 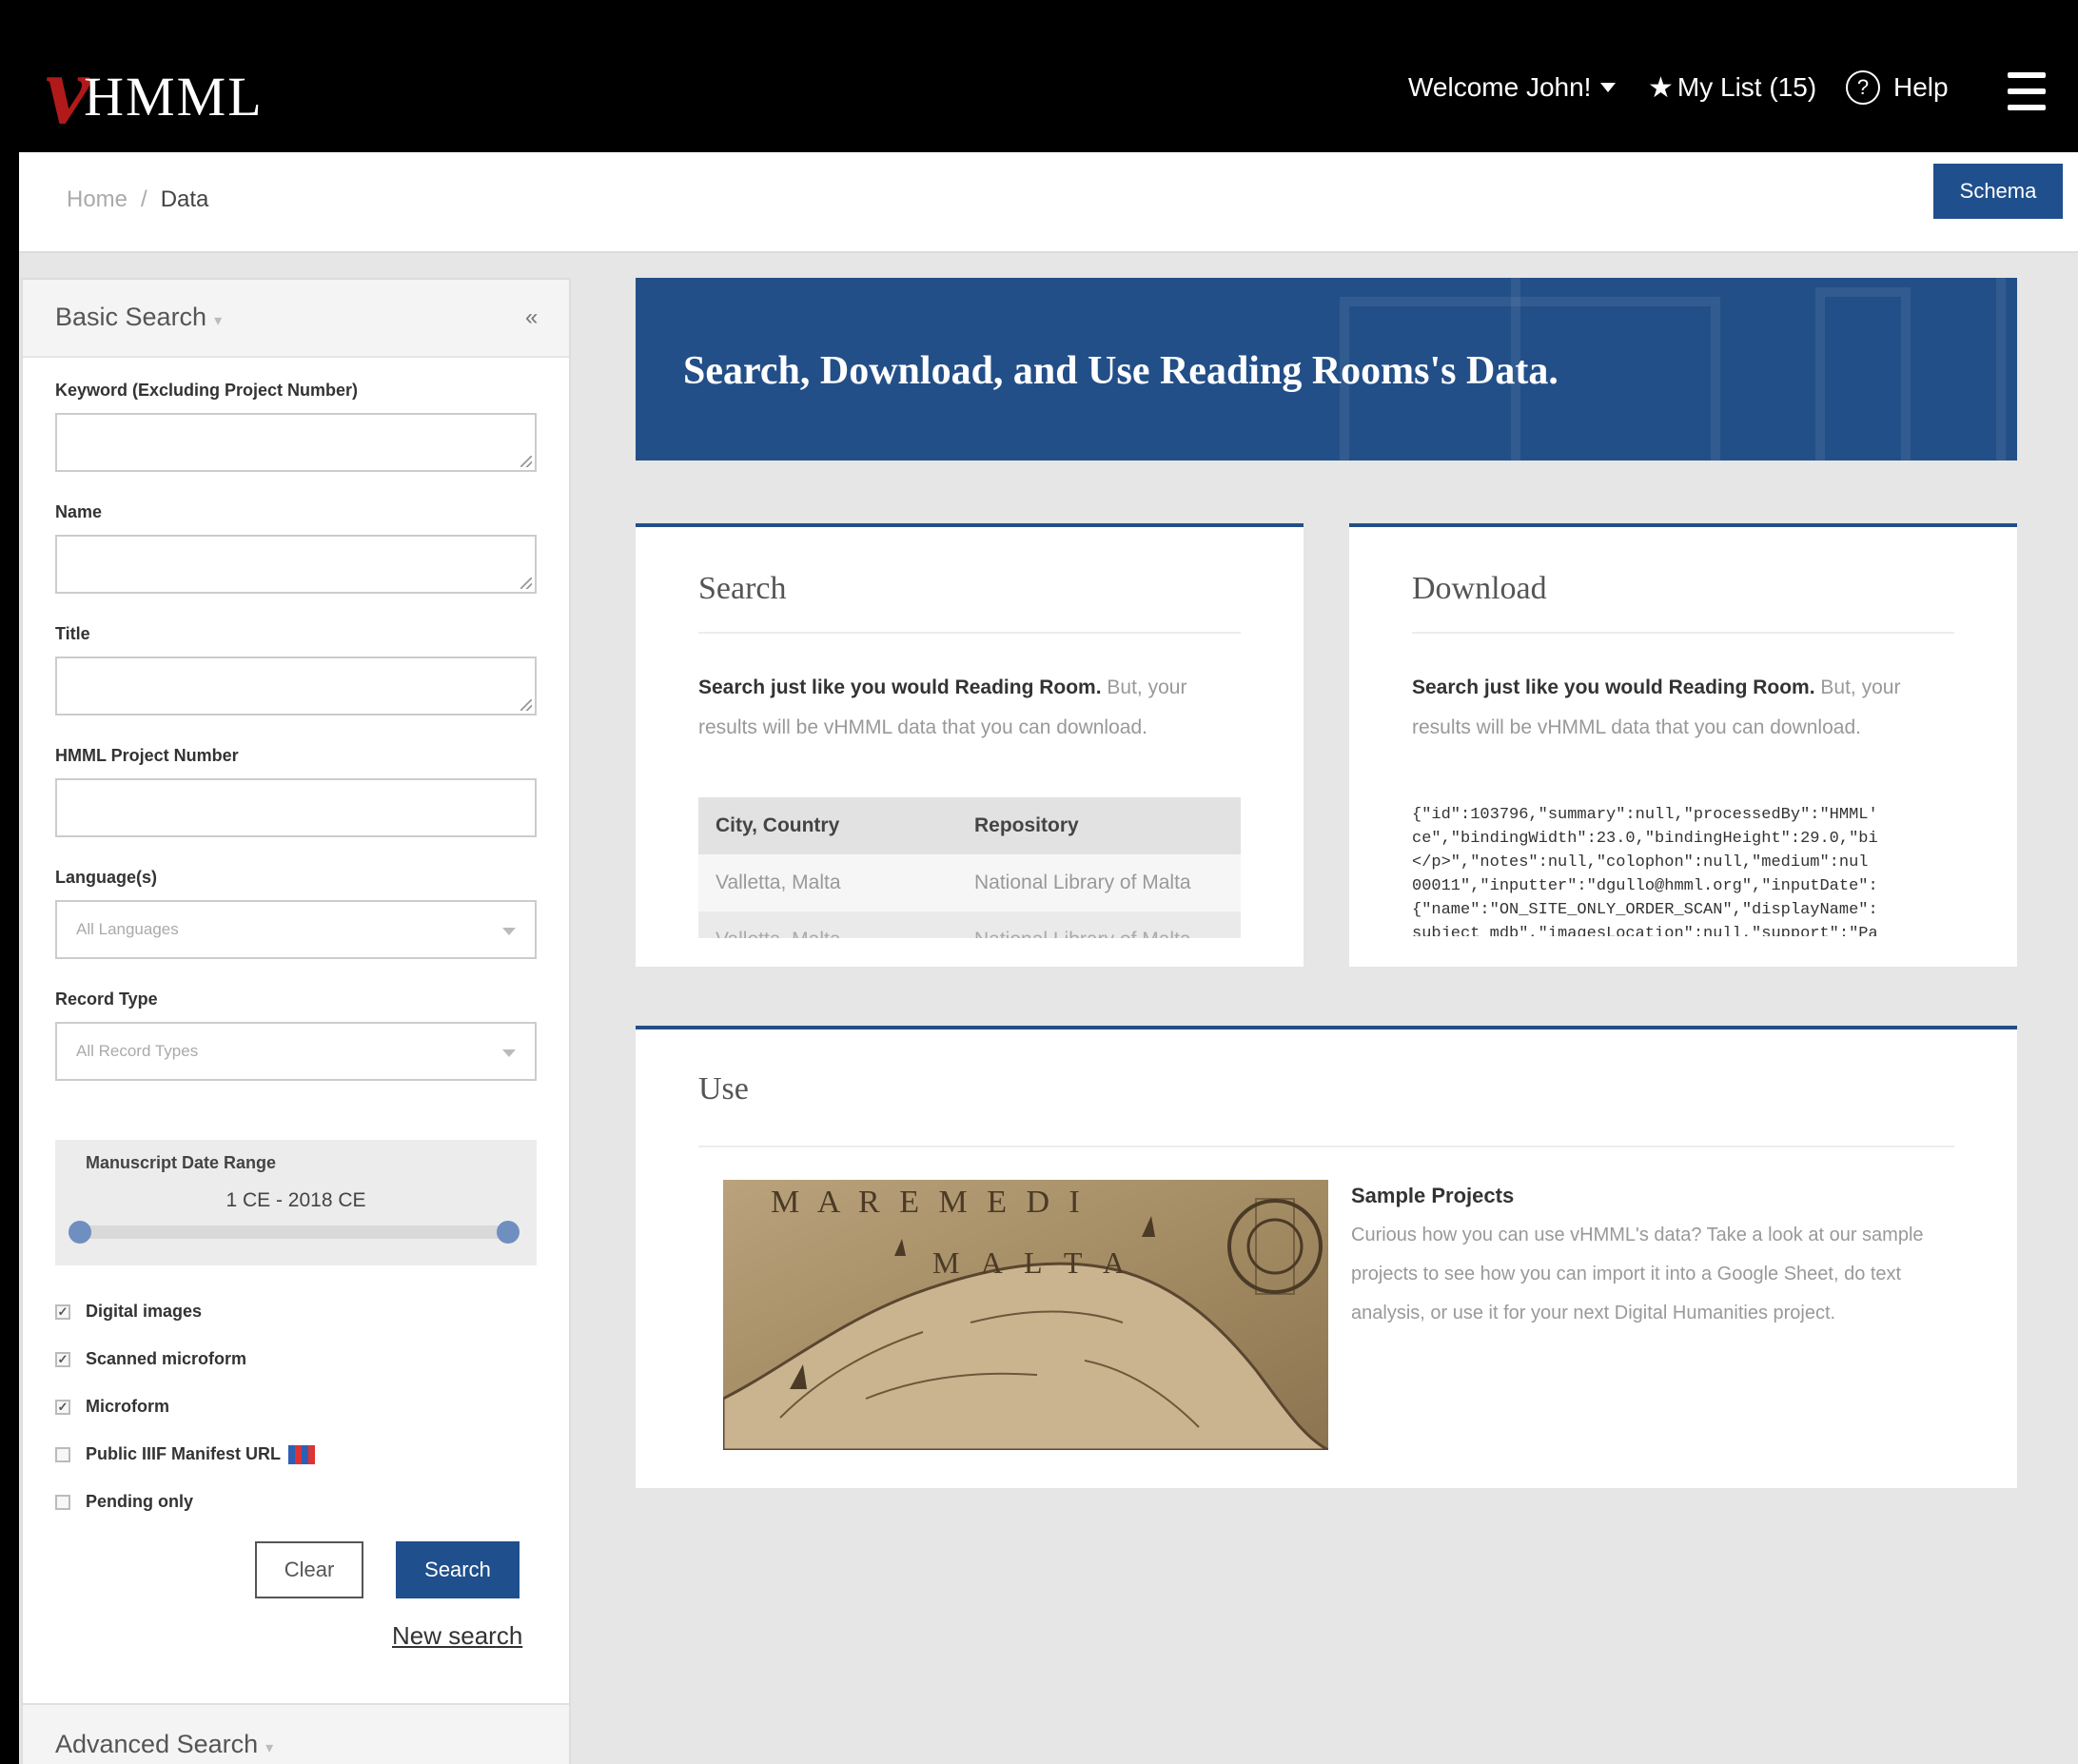 I want to click on vhmml-logo: v HMML, so click(x=155, y=90).